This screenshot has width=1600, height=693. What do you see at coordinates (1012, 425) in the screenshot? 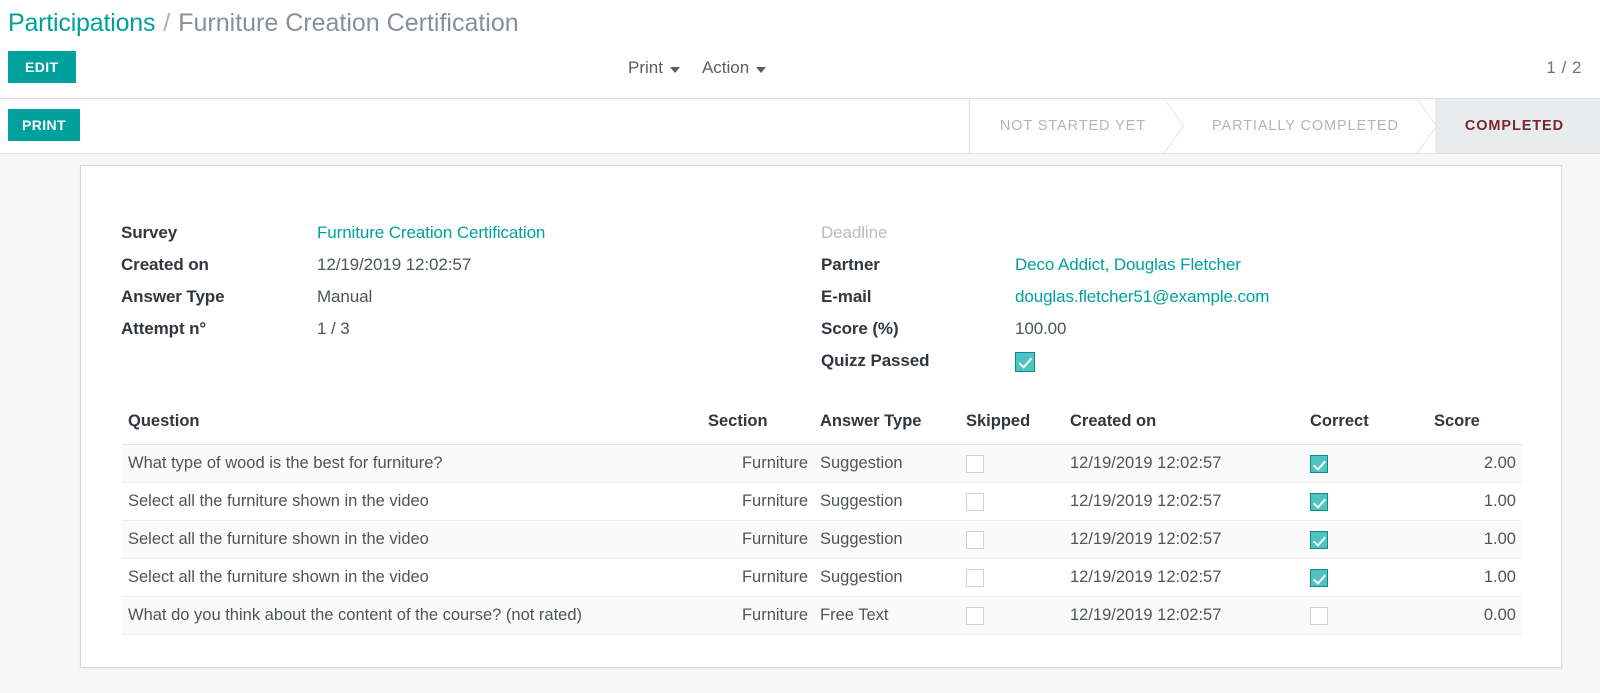
I see `column-header-skipped: Skipped` at bounding box center [1012, 425].